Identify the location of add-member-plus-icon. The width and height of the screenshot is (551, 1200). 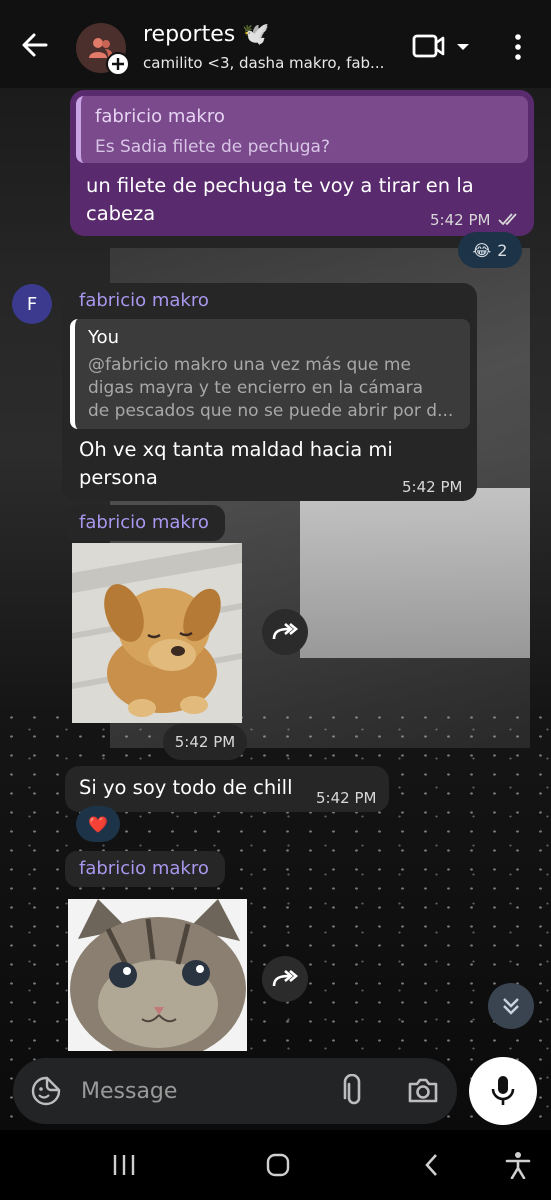
(118, 64).